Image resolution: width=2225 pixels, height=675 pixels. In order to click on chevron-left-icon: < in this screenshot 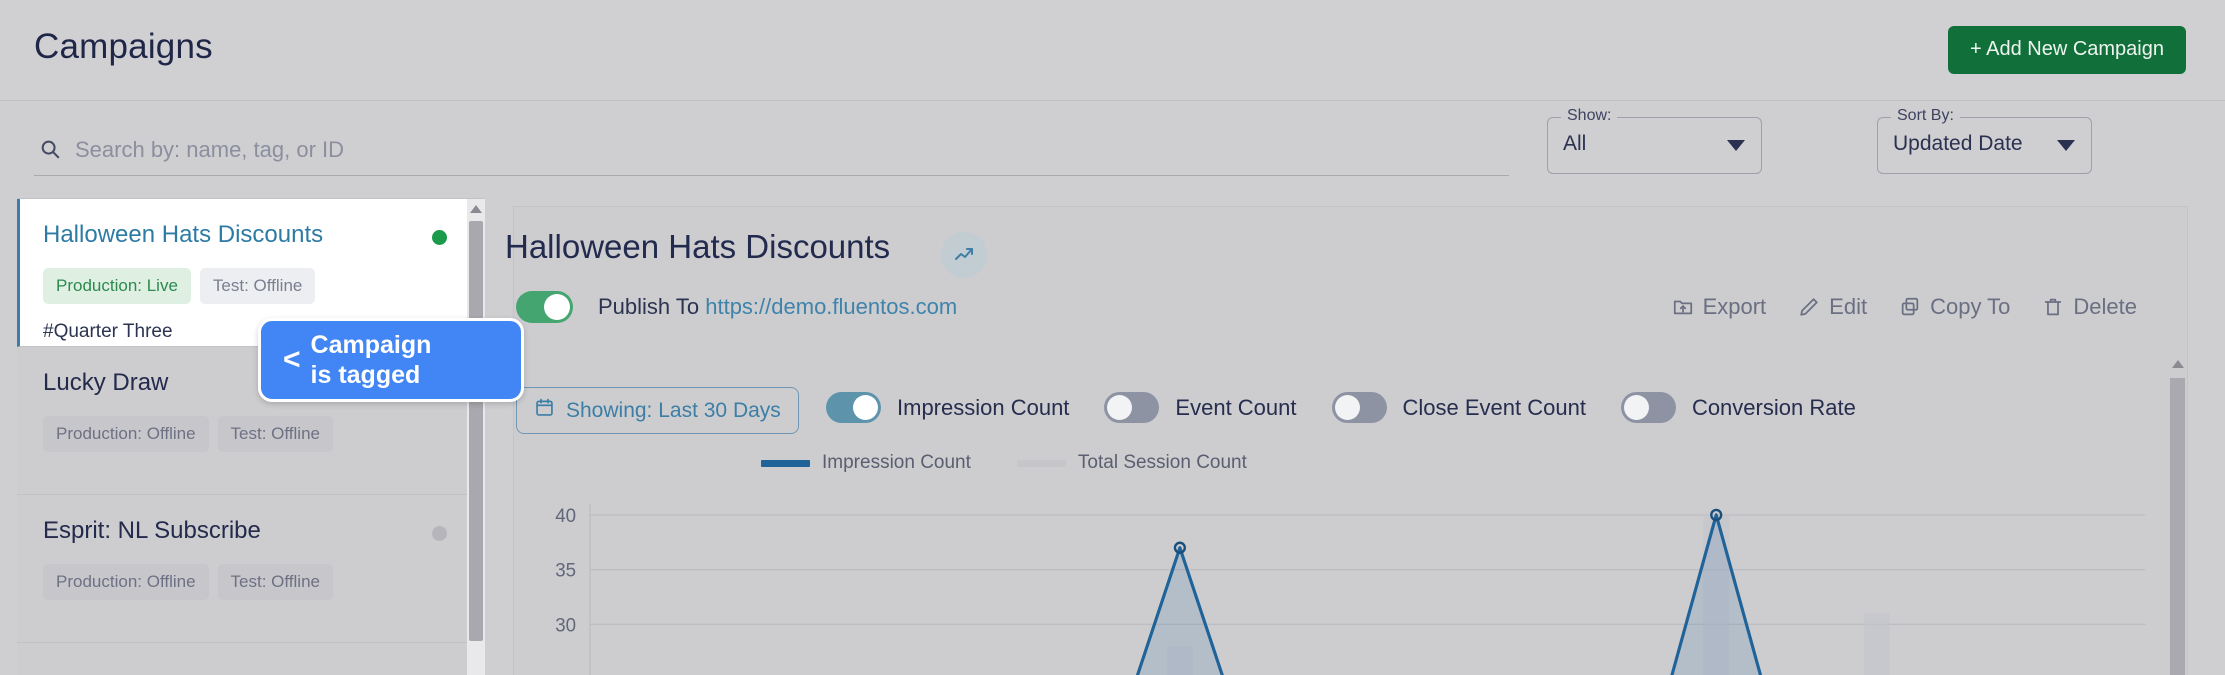, I will do `click(292, 359)`.